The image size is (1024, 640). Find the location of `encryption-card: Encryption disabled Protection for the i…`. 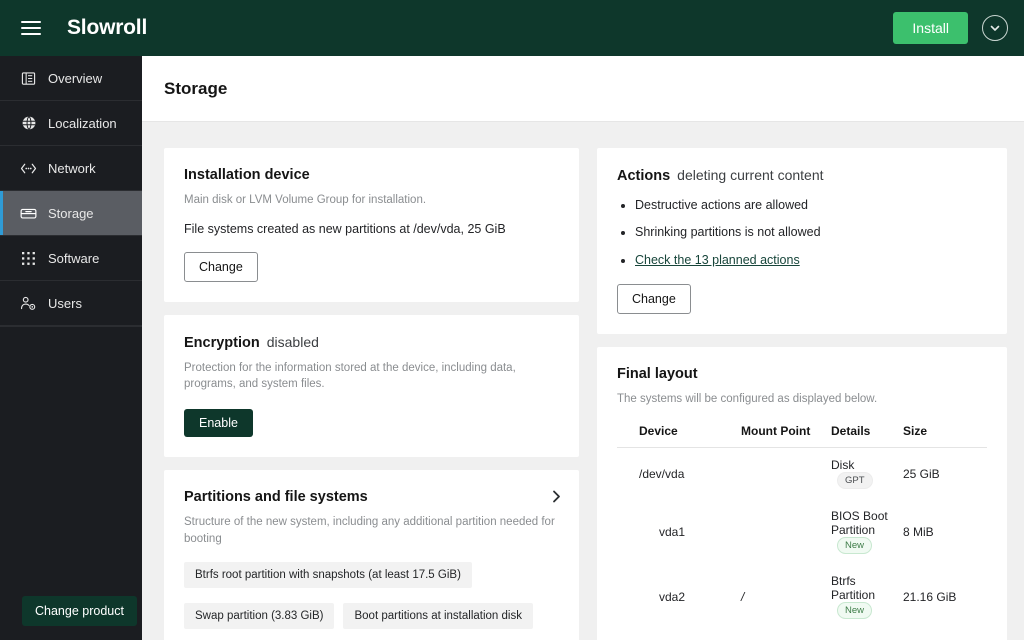

encryption-card: Encryption disabled Protection for the i… is located at coordinates (371, 386).